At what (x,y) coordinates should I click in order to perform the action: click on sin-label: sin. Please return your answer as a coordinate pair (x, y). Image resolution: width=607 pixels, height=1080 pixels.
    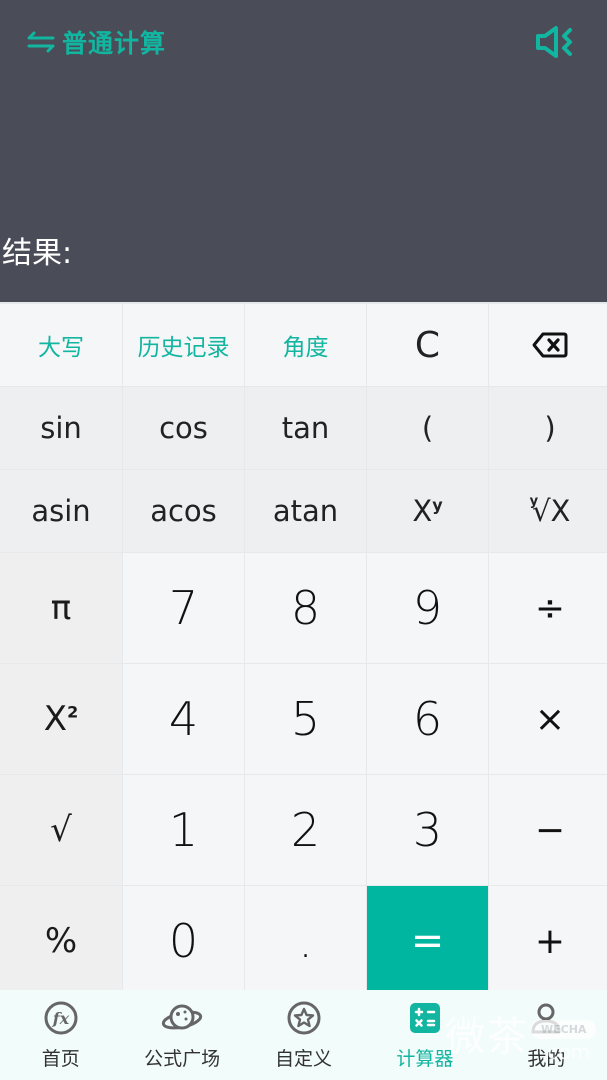
    Looking at the image, I should click on (61, 428).